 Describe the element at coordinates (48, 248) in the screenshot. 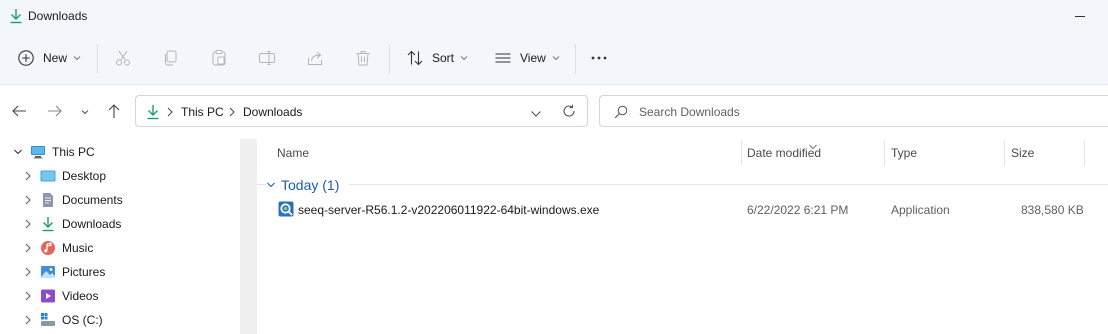

I see `music-icon` at that location.